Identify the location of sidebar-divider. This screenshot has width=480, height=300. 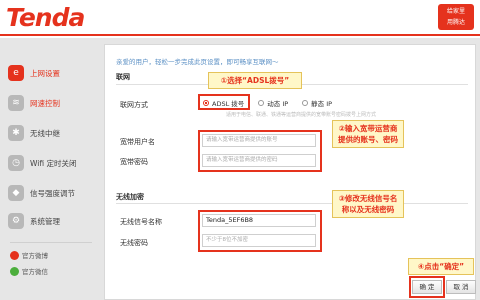
(51, 242).